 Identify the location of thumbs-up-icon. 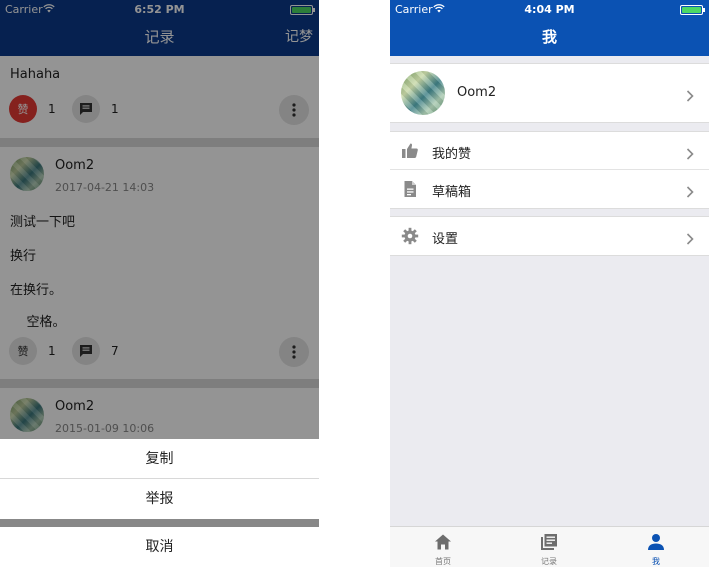
(410, 151).